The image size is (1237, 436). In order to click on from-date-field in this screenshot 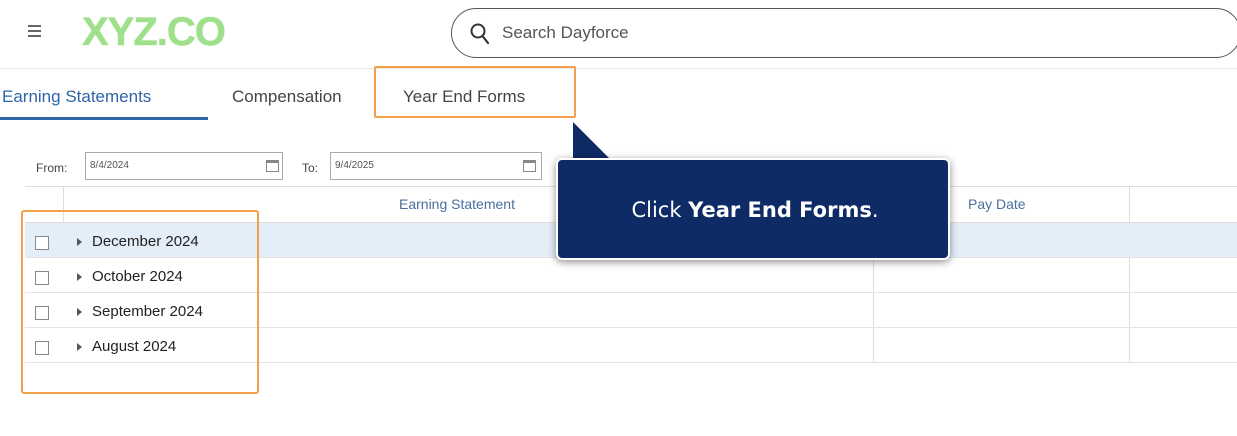, I will do `click(184, 166)`.